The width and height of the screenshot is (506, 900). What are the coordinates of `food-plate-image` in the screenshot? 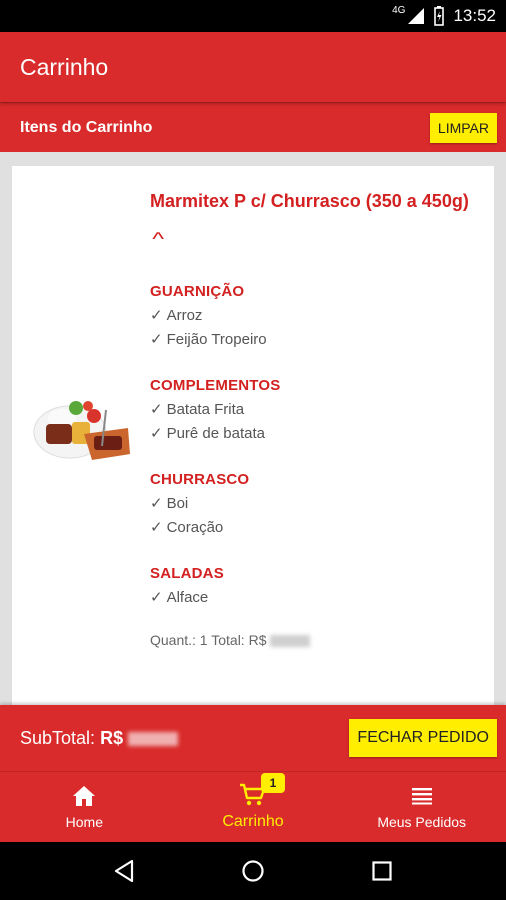 It's located at (81, 430).